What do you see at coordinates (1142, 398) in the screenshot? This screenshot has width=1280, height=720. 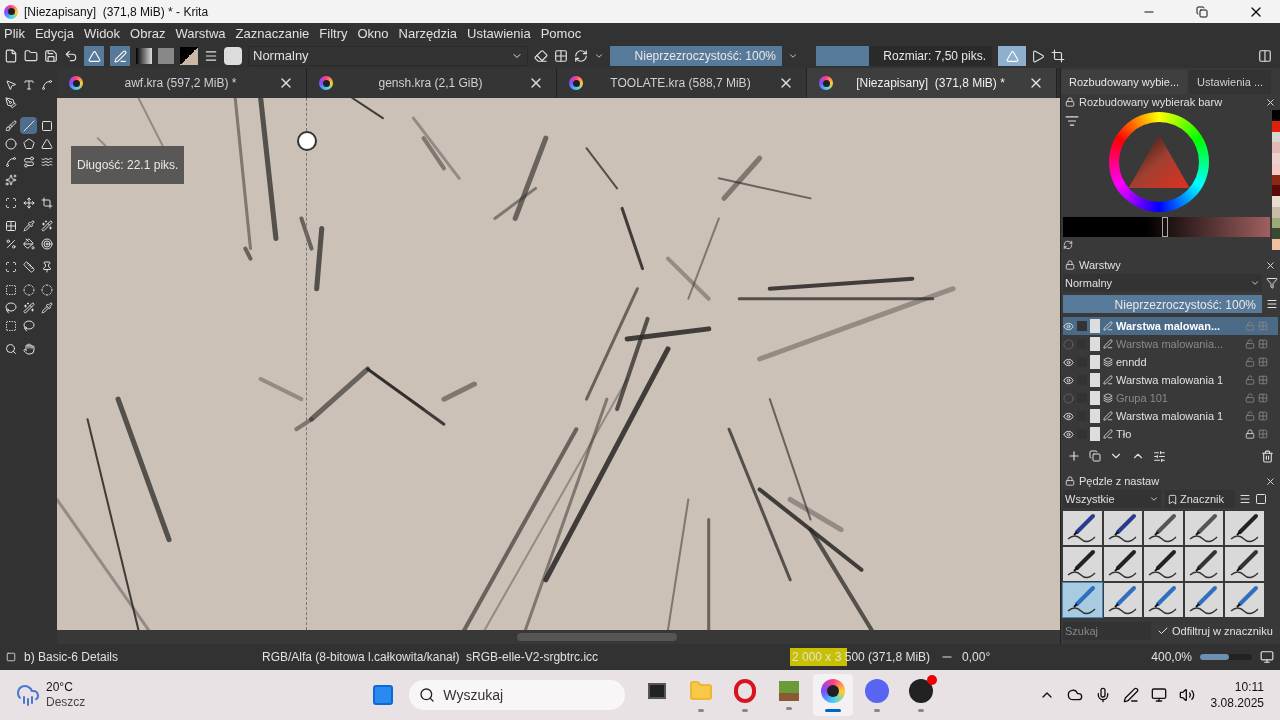 I see `layer-name: Grupa 101` at bounding box center [1142, 398].